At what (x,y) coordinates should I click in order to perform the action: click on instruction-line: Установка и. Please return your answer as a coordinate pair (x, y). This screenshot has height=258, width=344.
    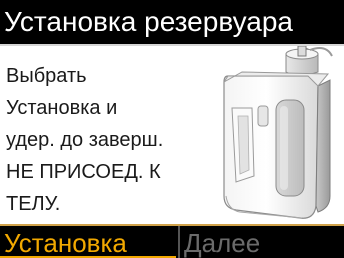
    Looking at the image, I should click on (62, 108).